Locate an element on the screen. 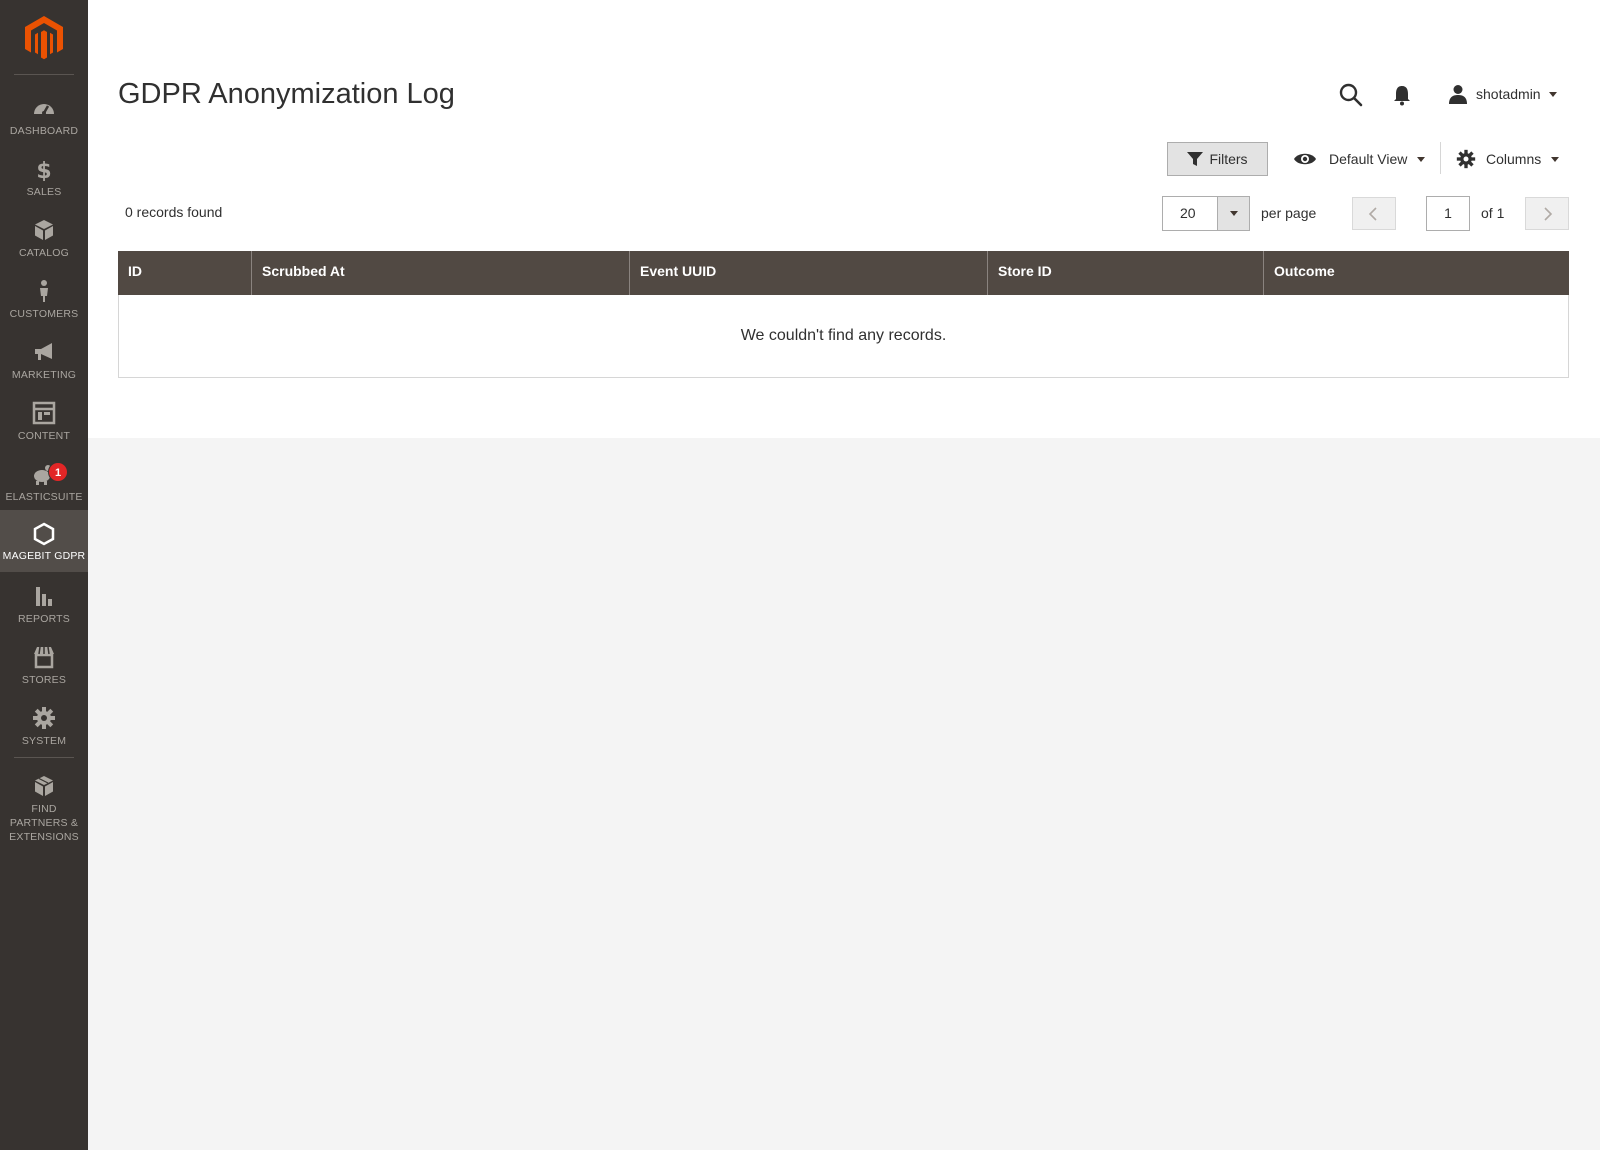 Image resolution: width=1600 pixels, height=1150 pixels. layout-icon is located at coordinates (44, 413).